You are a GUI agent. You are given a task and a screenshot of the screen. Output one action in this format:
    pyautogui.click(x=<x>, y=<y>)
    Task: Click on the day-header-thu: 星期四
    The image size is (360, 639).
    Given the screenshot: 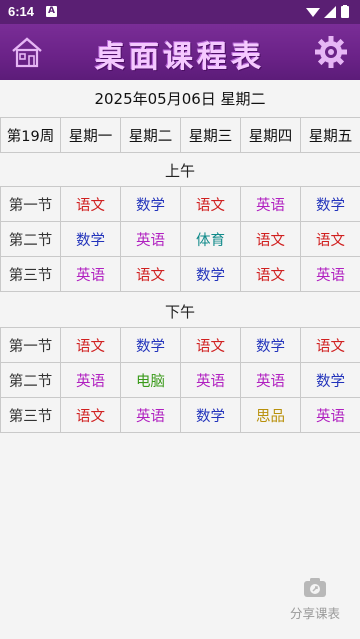 What is the action you would take?
    pyautogui.click(x=270, y=135)
    